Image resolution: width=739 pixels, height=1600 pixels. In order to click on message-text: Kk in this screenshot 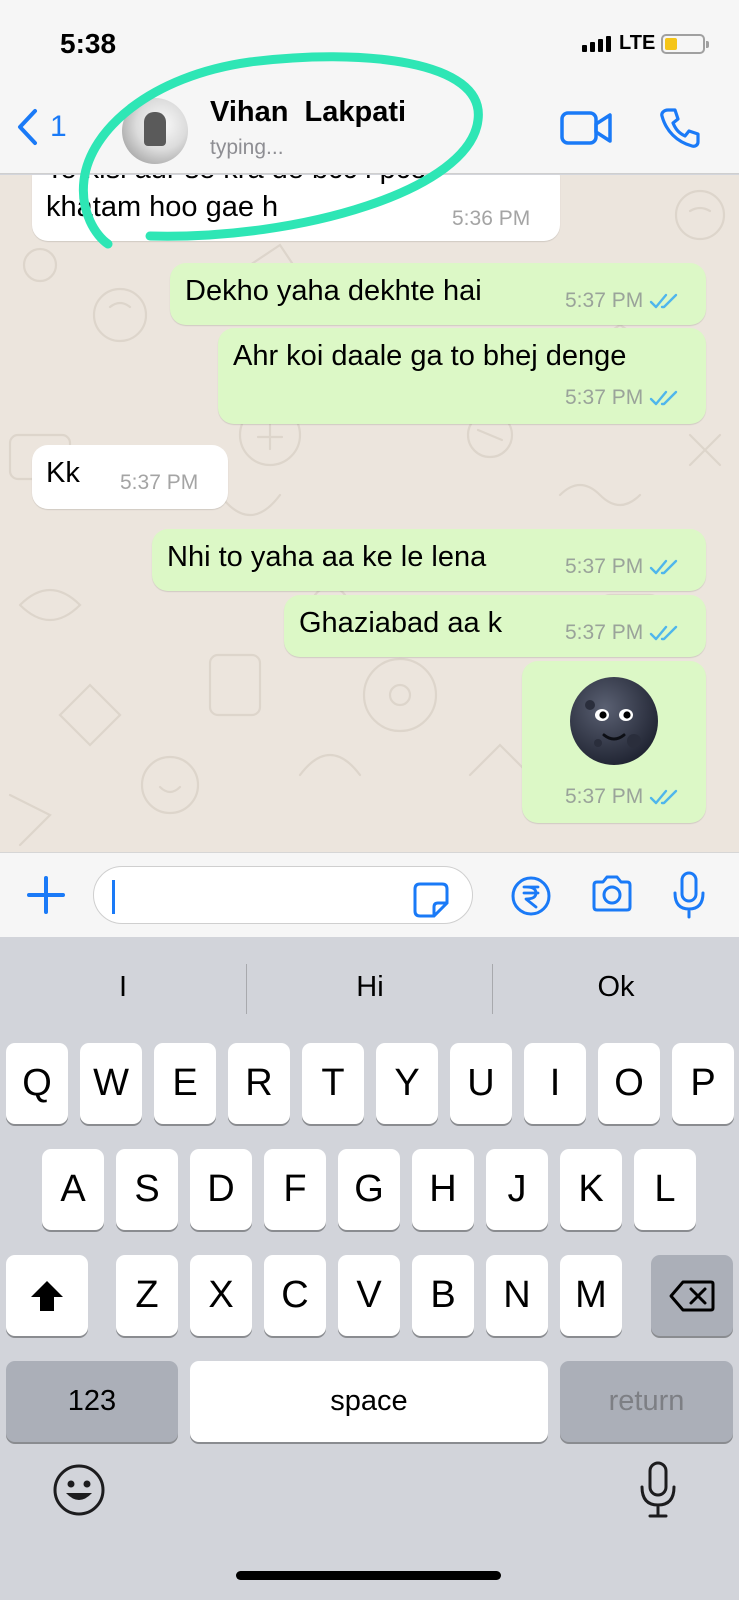, I will do `click(63, 473)`.